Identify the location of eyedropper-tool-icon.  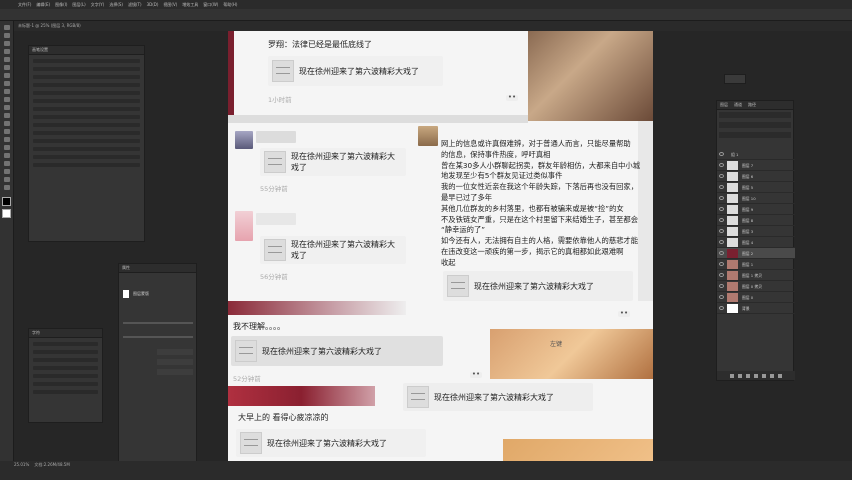
(6, 75).